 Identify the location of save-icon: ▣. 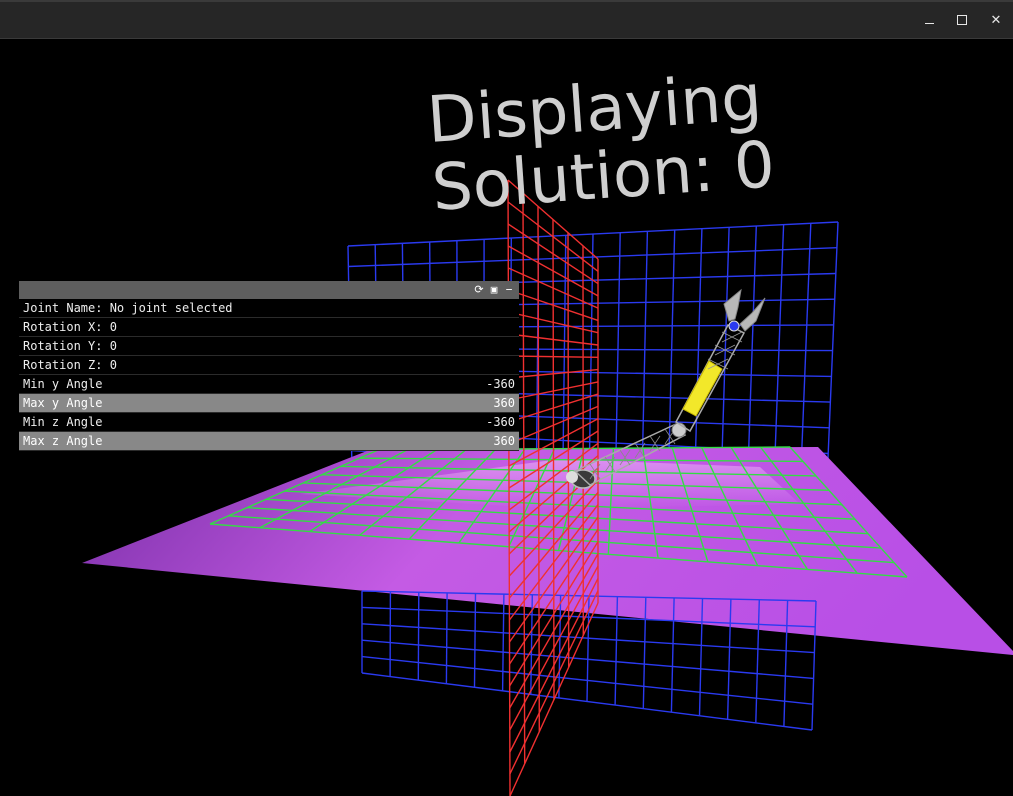
(494, 290).